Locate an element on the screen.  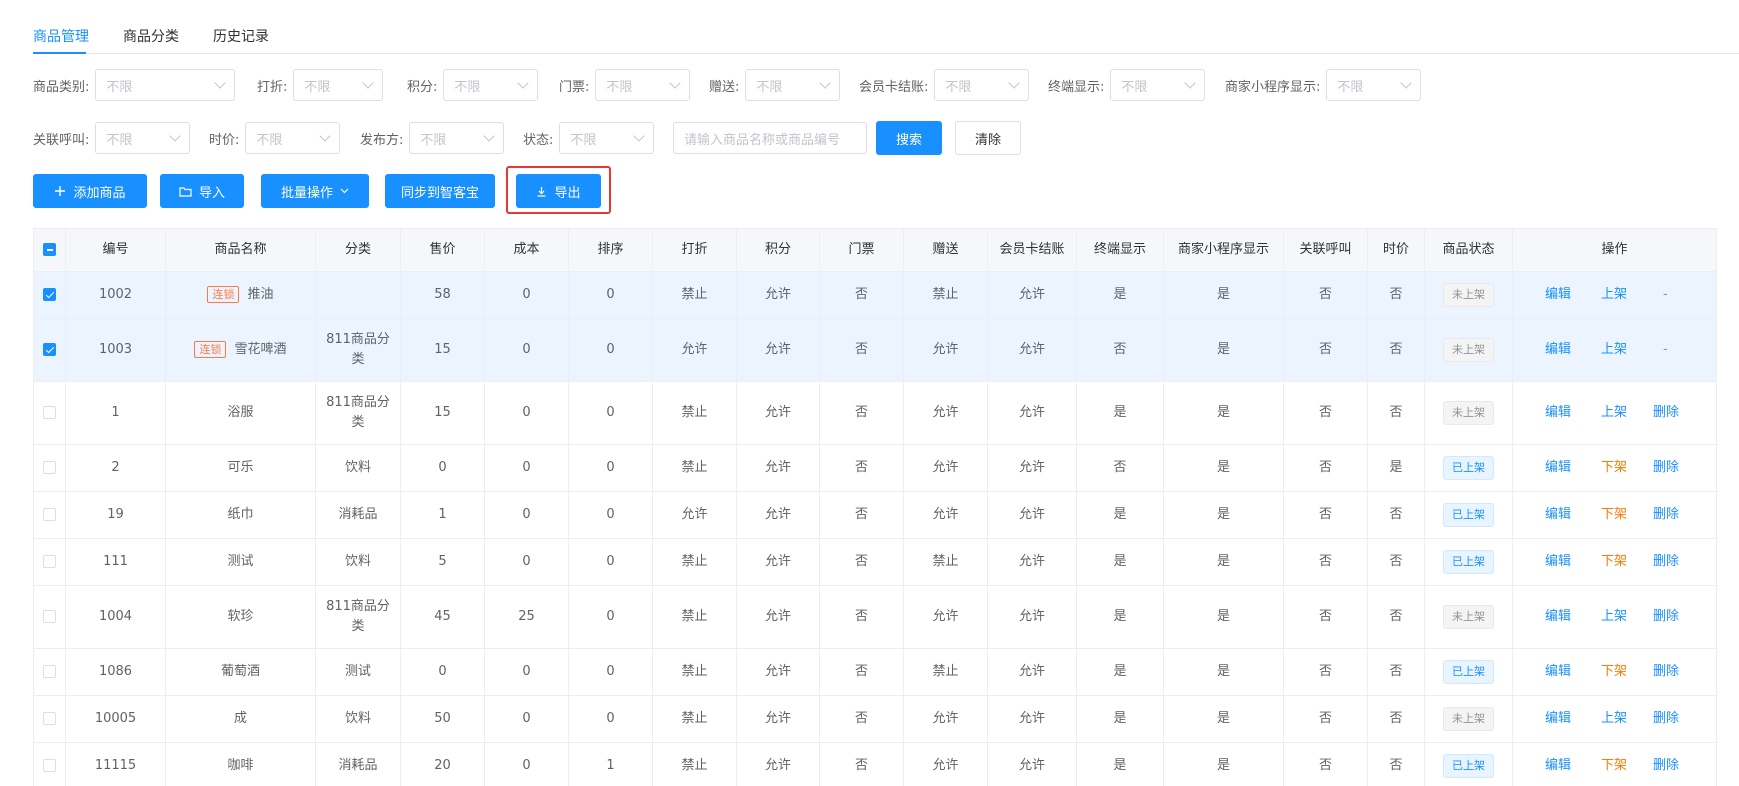
clear-button: 清除 is located at coordinates (988, 138).